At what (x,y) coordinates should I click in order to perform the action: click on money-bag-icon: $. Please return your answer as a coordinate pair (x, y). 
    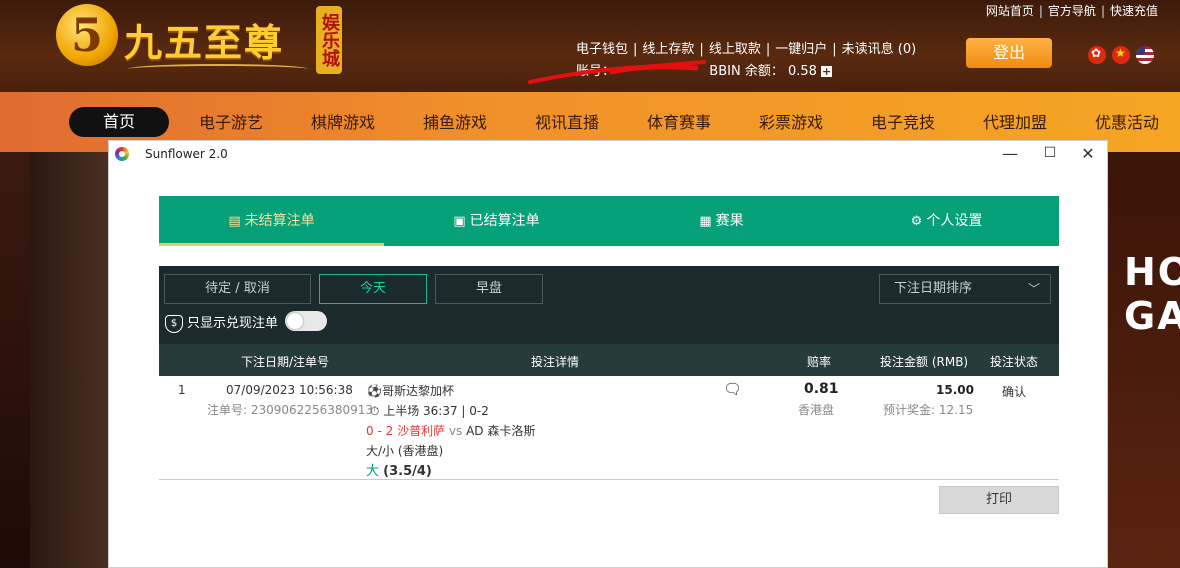
    Looking at the image, I should click on (174, 323).